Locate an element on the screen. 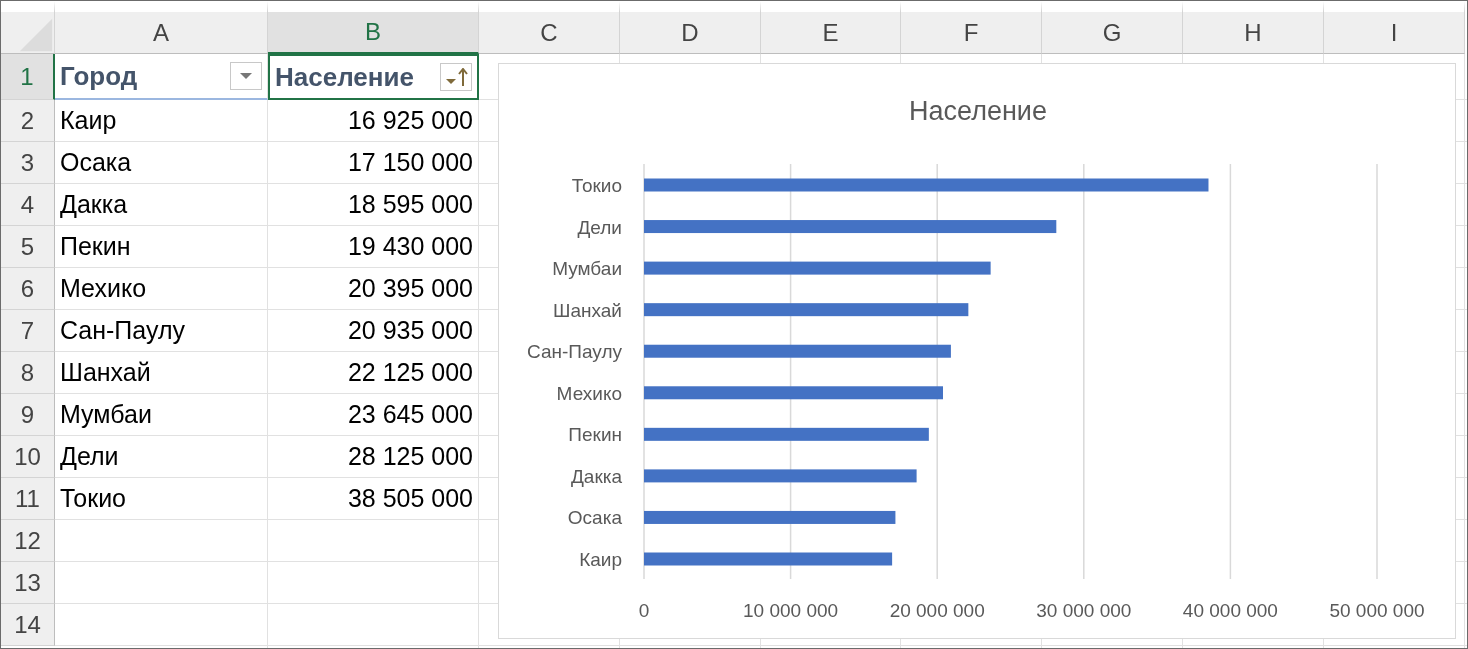  row-header: 4 is located at coordinates (28, 205).